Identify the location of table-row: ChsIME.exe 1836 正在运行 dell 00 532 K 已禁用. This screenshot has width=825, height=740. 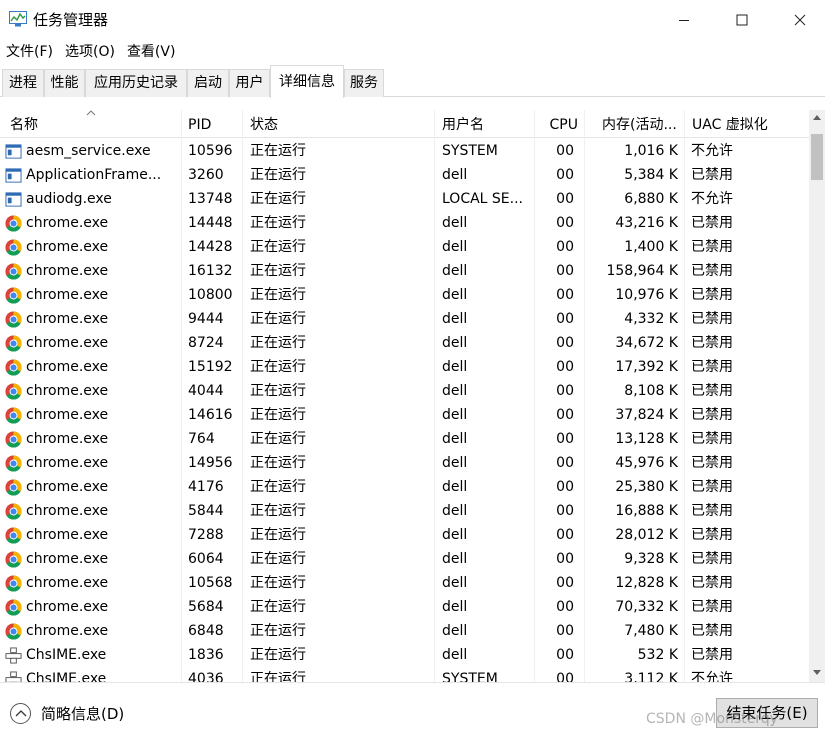
(404, 655).